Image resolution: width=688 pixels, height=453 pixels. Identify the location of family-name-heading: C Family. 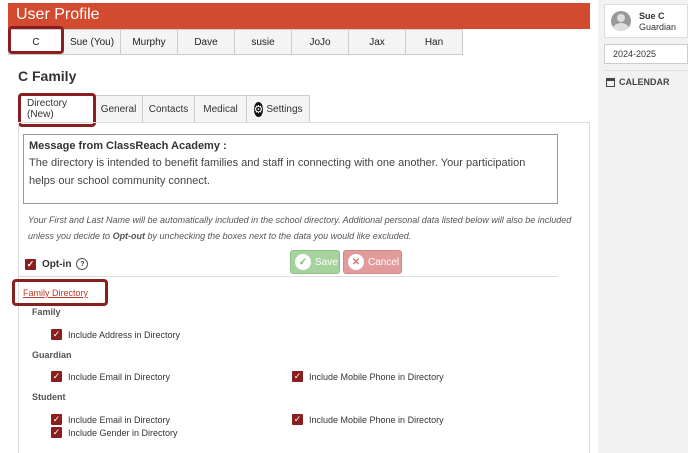
(47, 76).